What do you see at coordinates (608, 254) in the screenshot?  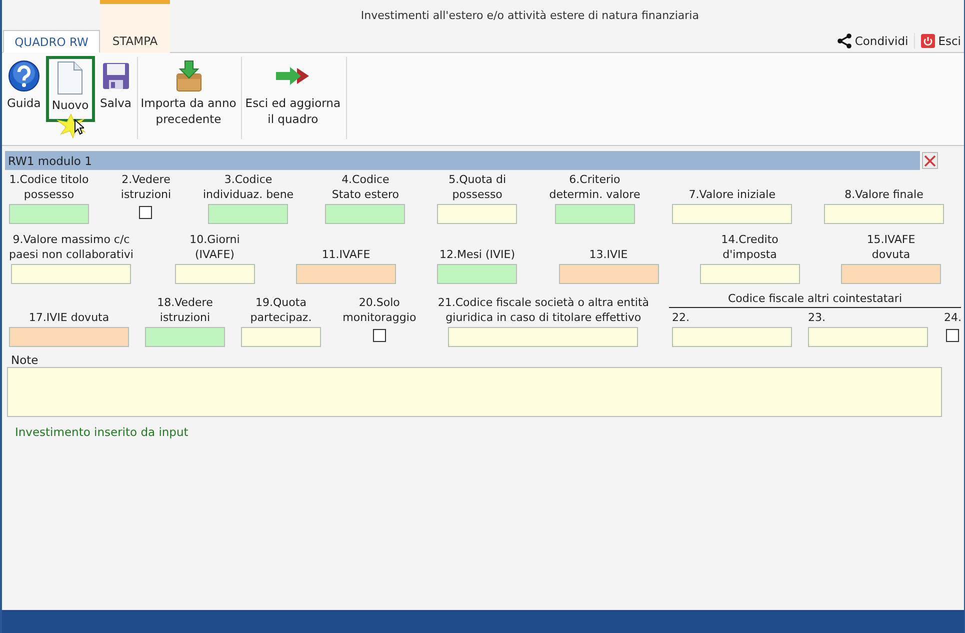 I see `field-label: 13.IVIE` at bounding box center [608, 254].